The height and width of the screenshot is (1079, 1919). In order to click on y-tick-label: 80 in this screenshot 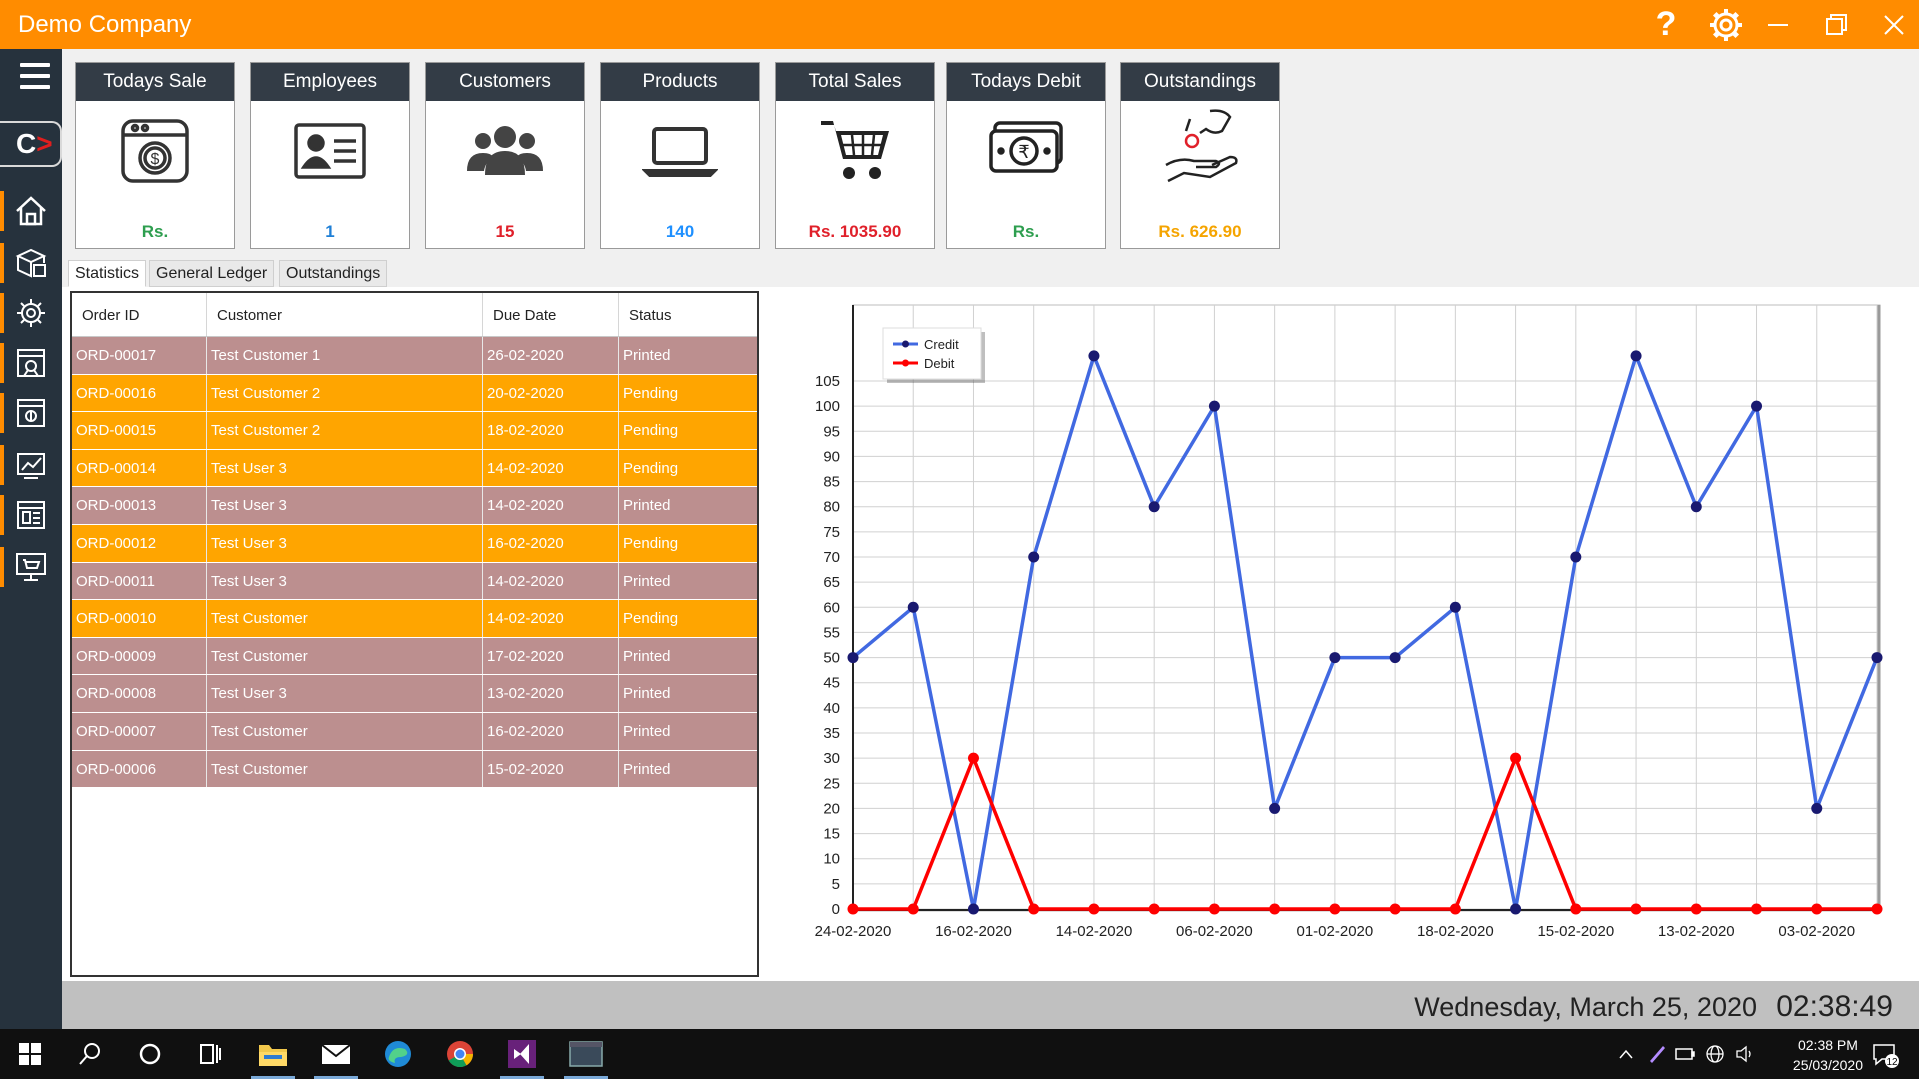, I will do `click(831, 507)`.